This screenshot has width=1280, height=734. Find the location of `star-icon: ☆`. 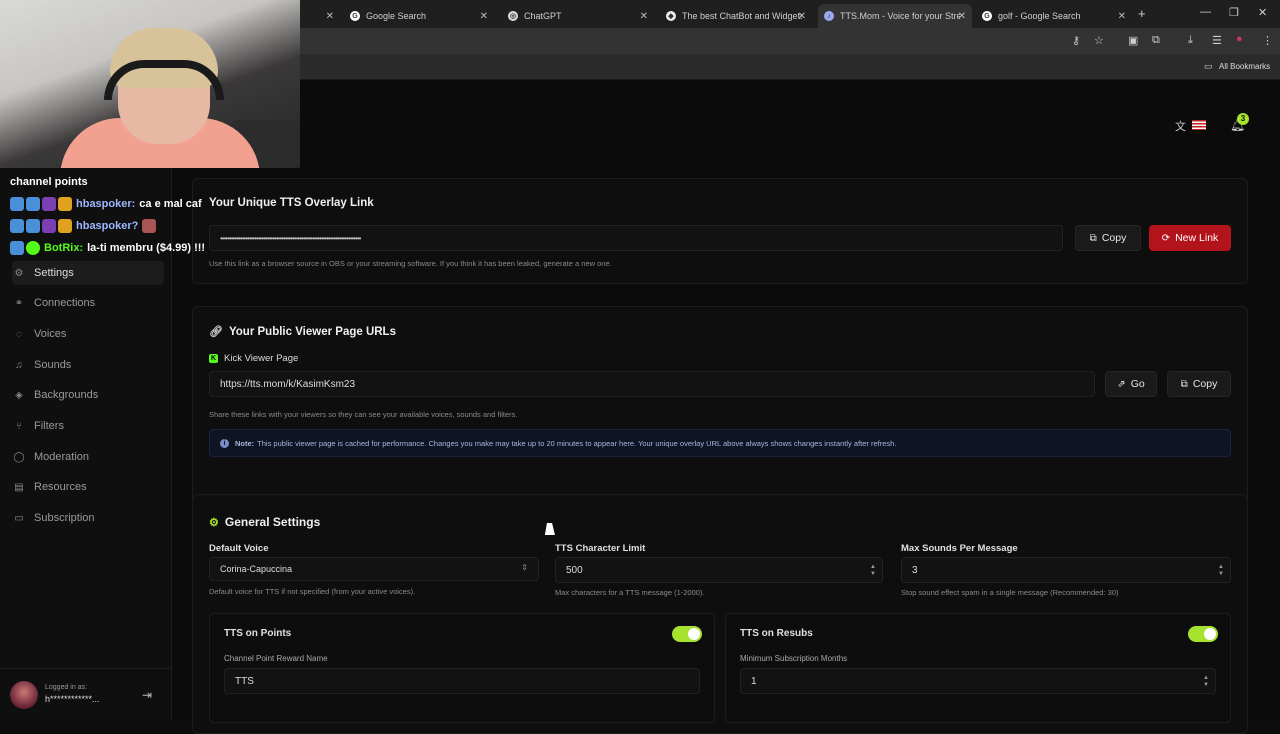

star-icon: ☆ is located at coordinates (1099, 40).